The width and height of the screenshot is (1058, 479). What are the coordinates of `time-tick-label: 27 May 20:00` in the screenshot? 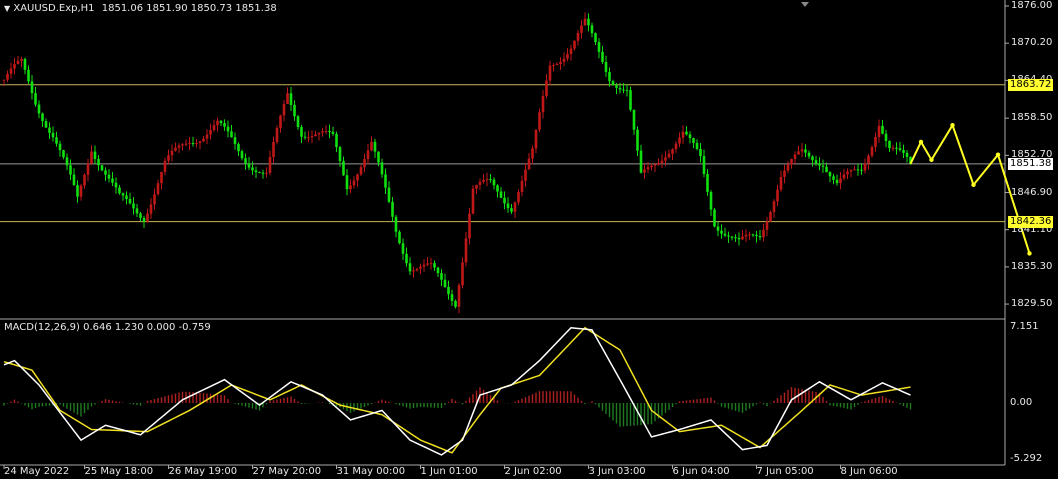 It's located at (287, 471).